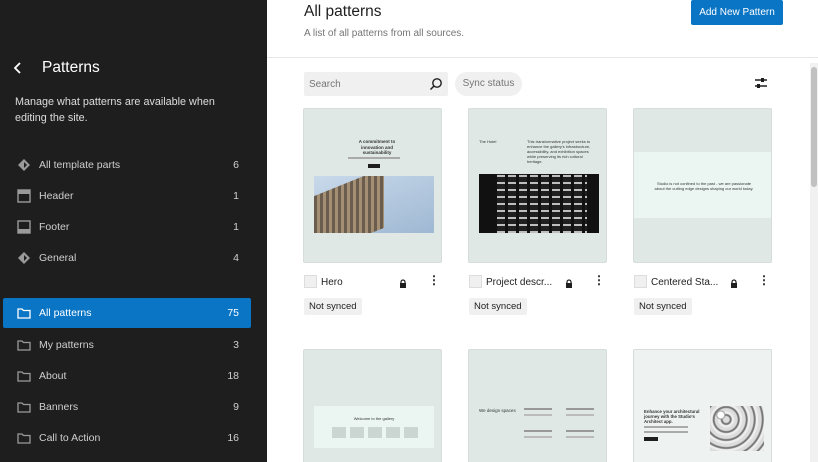 The height and width of the screenshot is (462, 818). What do you see at coordinates (127, 438) in the screenshot?
I see `sidebar-item-call-to-action: Call to Action 16` at bounding box center [127, 438].